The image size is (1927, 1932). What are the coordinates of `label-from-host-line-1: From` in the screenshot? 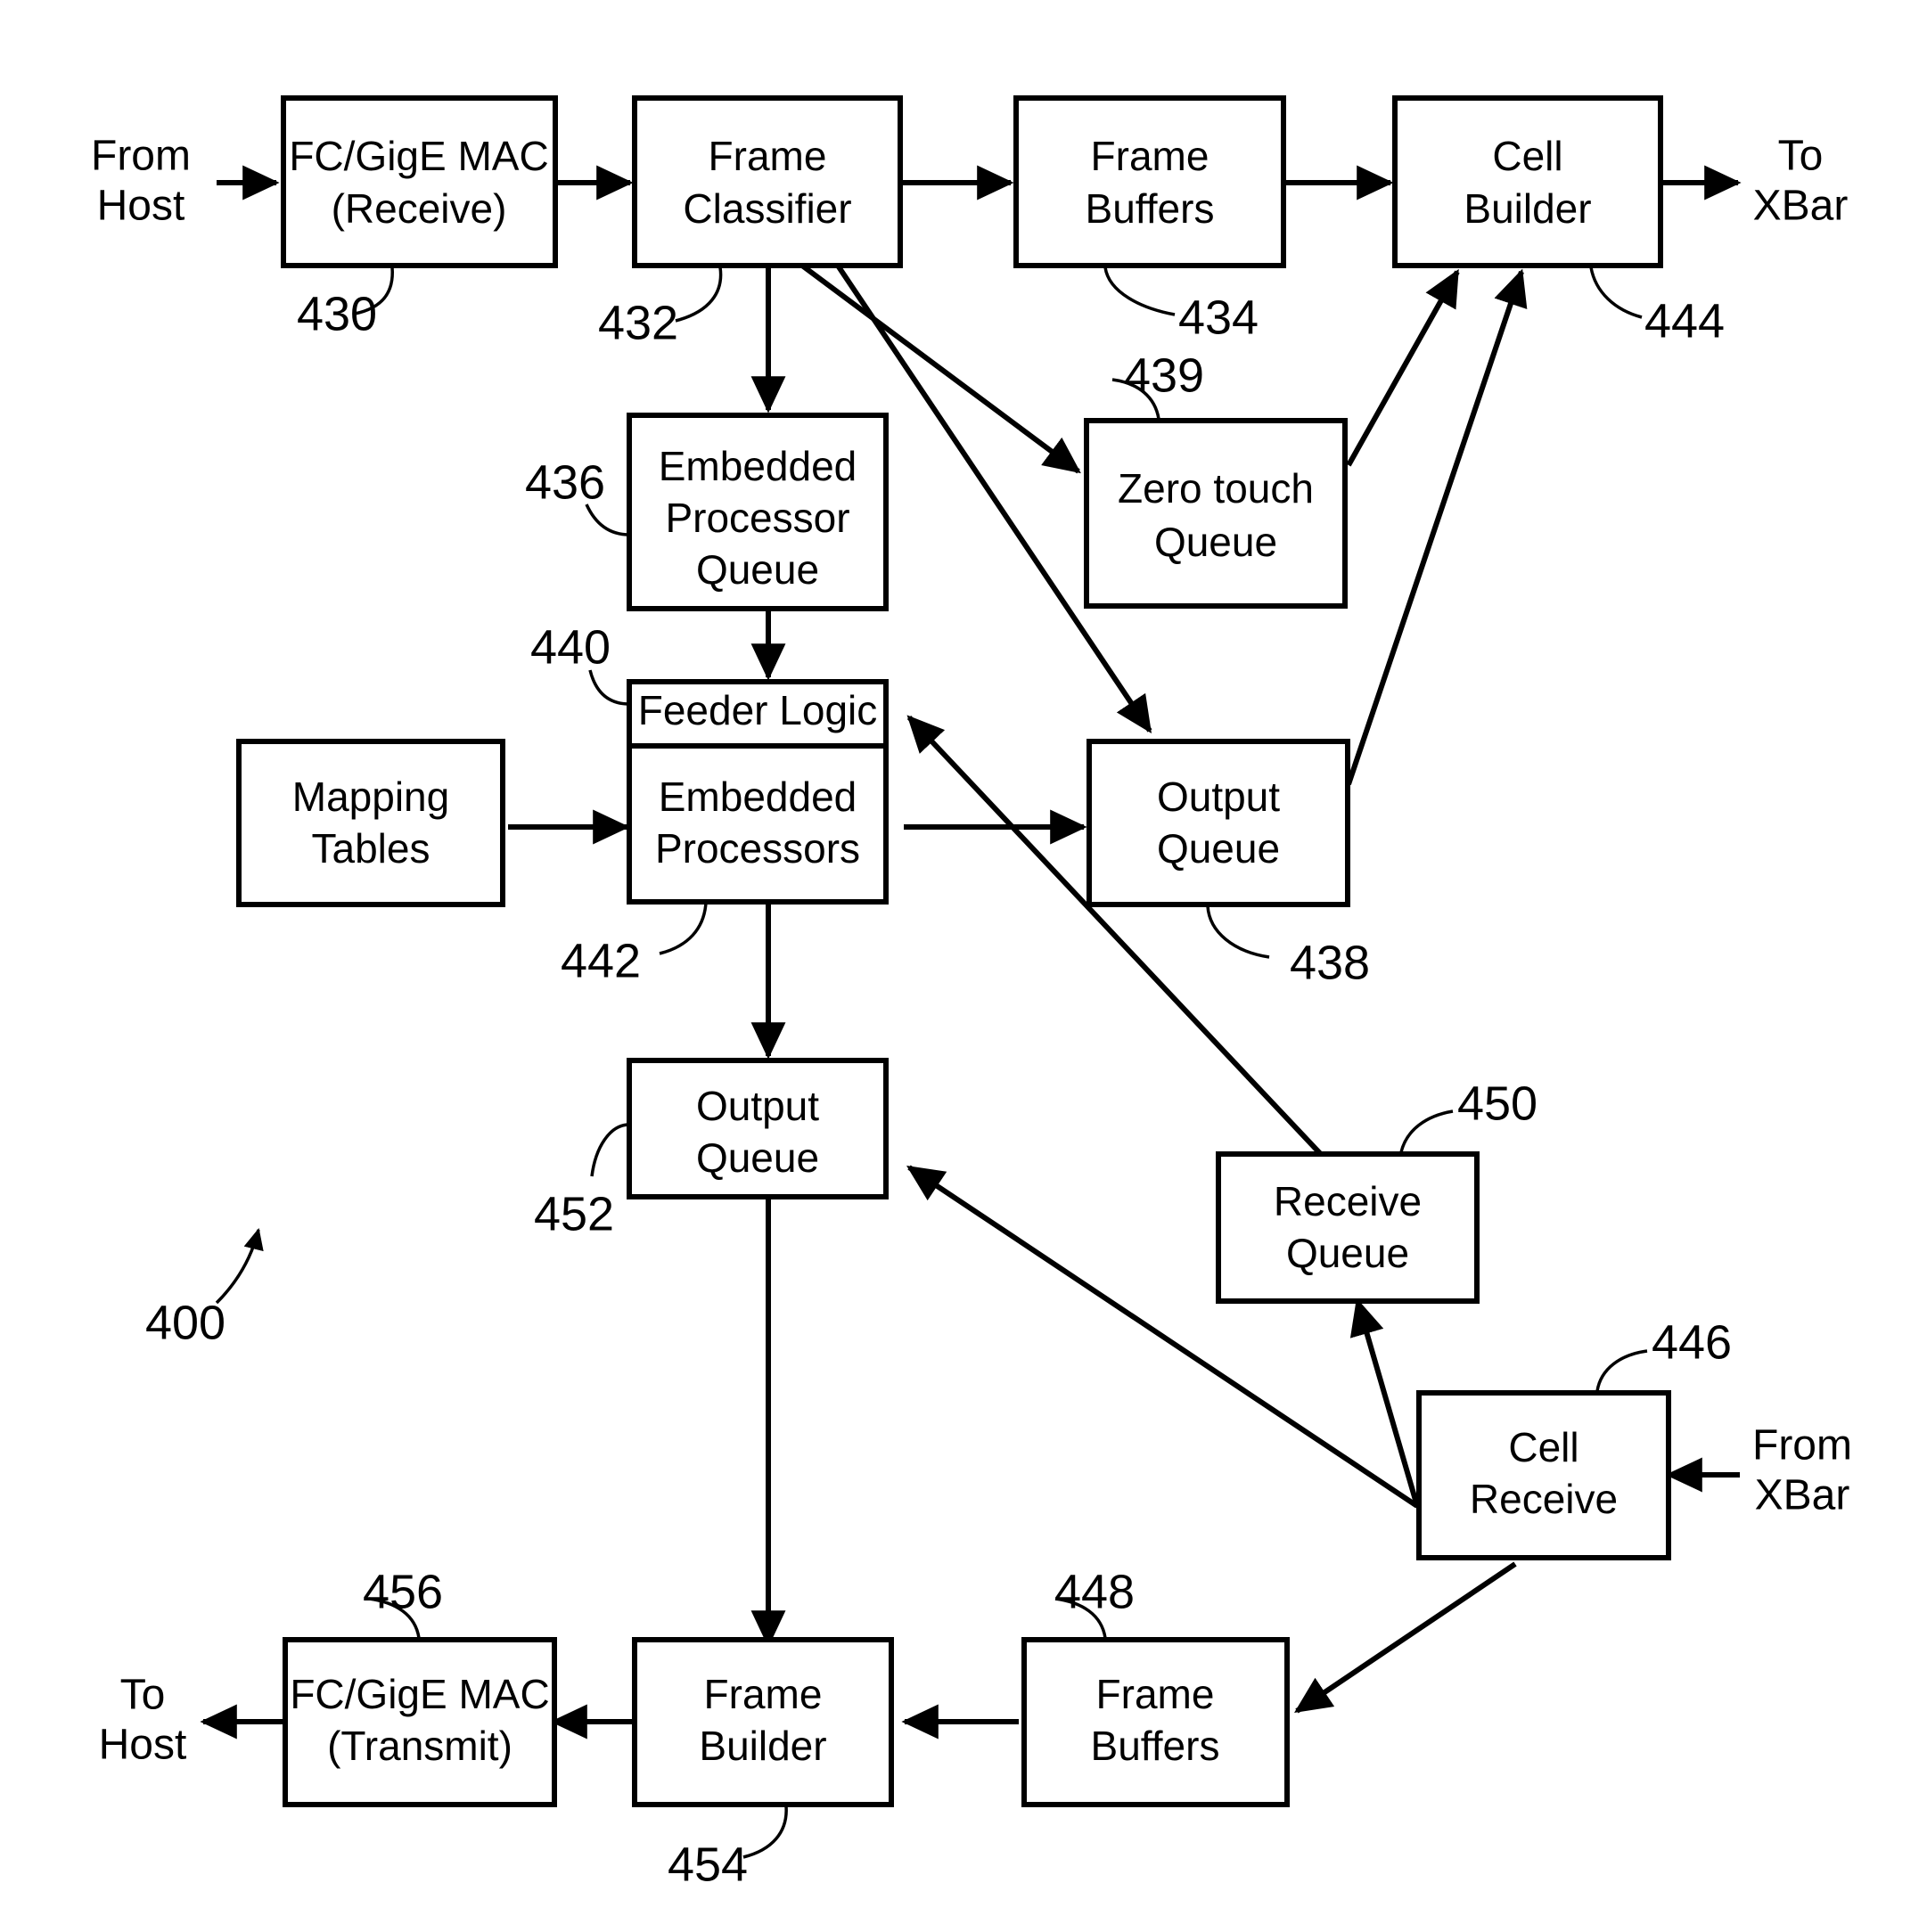 It's located at (141, 156).